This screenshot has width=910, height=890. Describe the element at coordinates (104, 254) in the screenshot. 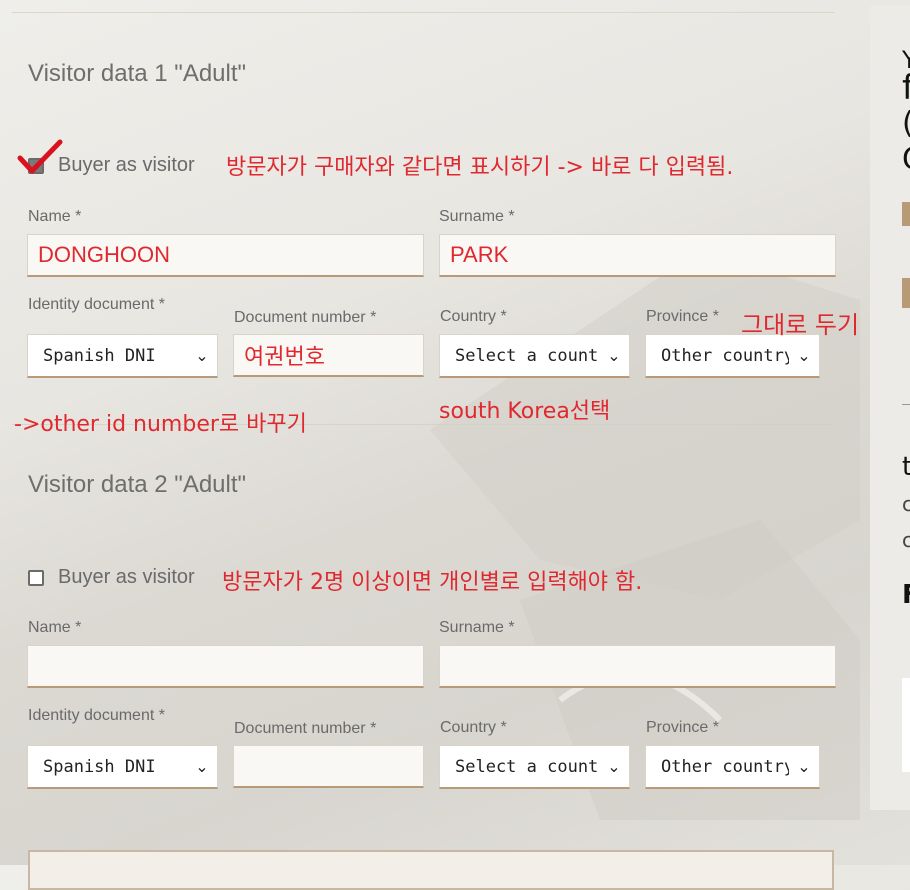

I see `name-value: DONGHOON` at that location.